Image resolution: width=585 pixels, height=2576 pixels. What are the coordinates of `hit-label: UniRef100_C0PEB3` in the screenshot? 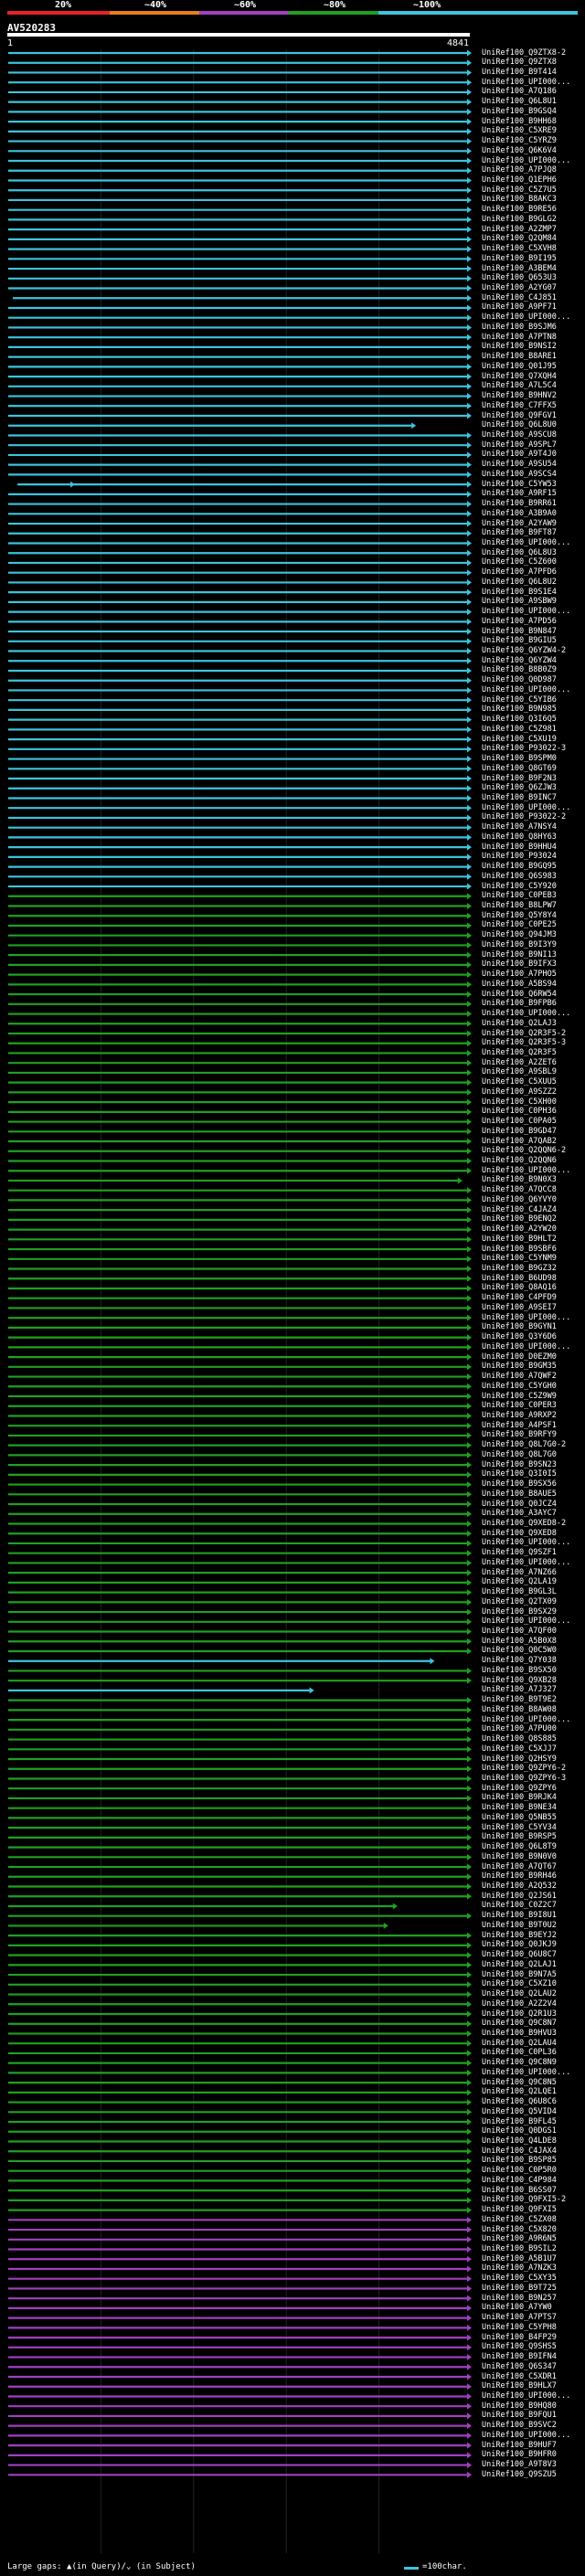 It's located at (519, 896).